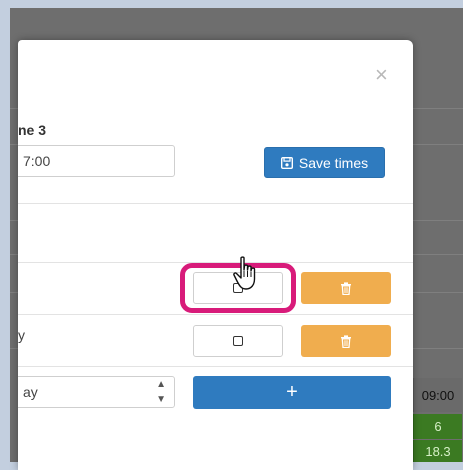 The height and width of the screenshot is (470, 463). What do you see at coordinates (21, 335) in the screenshot?
I see `row-label: y` at bounding box center [21, 335].